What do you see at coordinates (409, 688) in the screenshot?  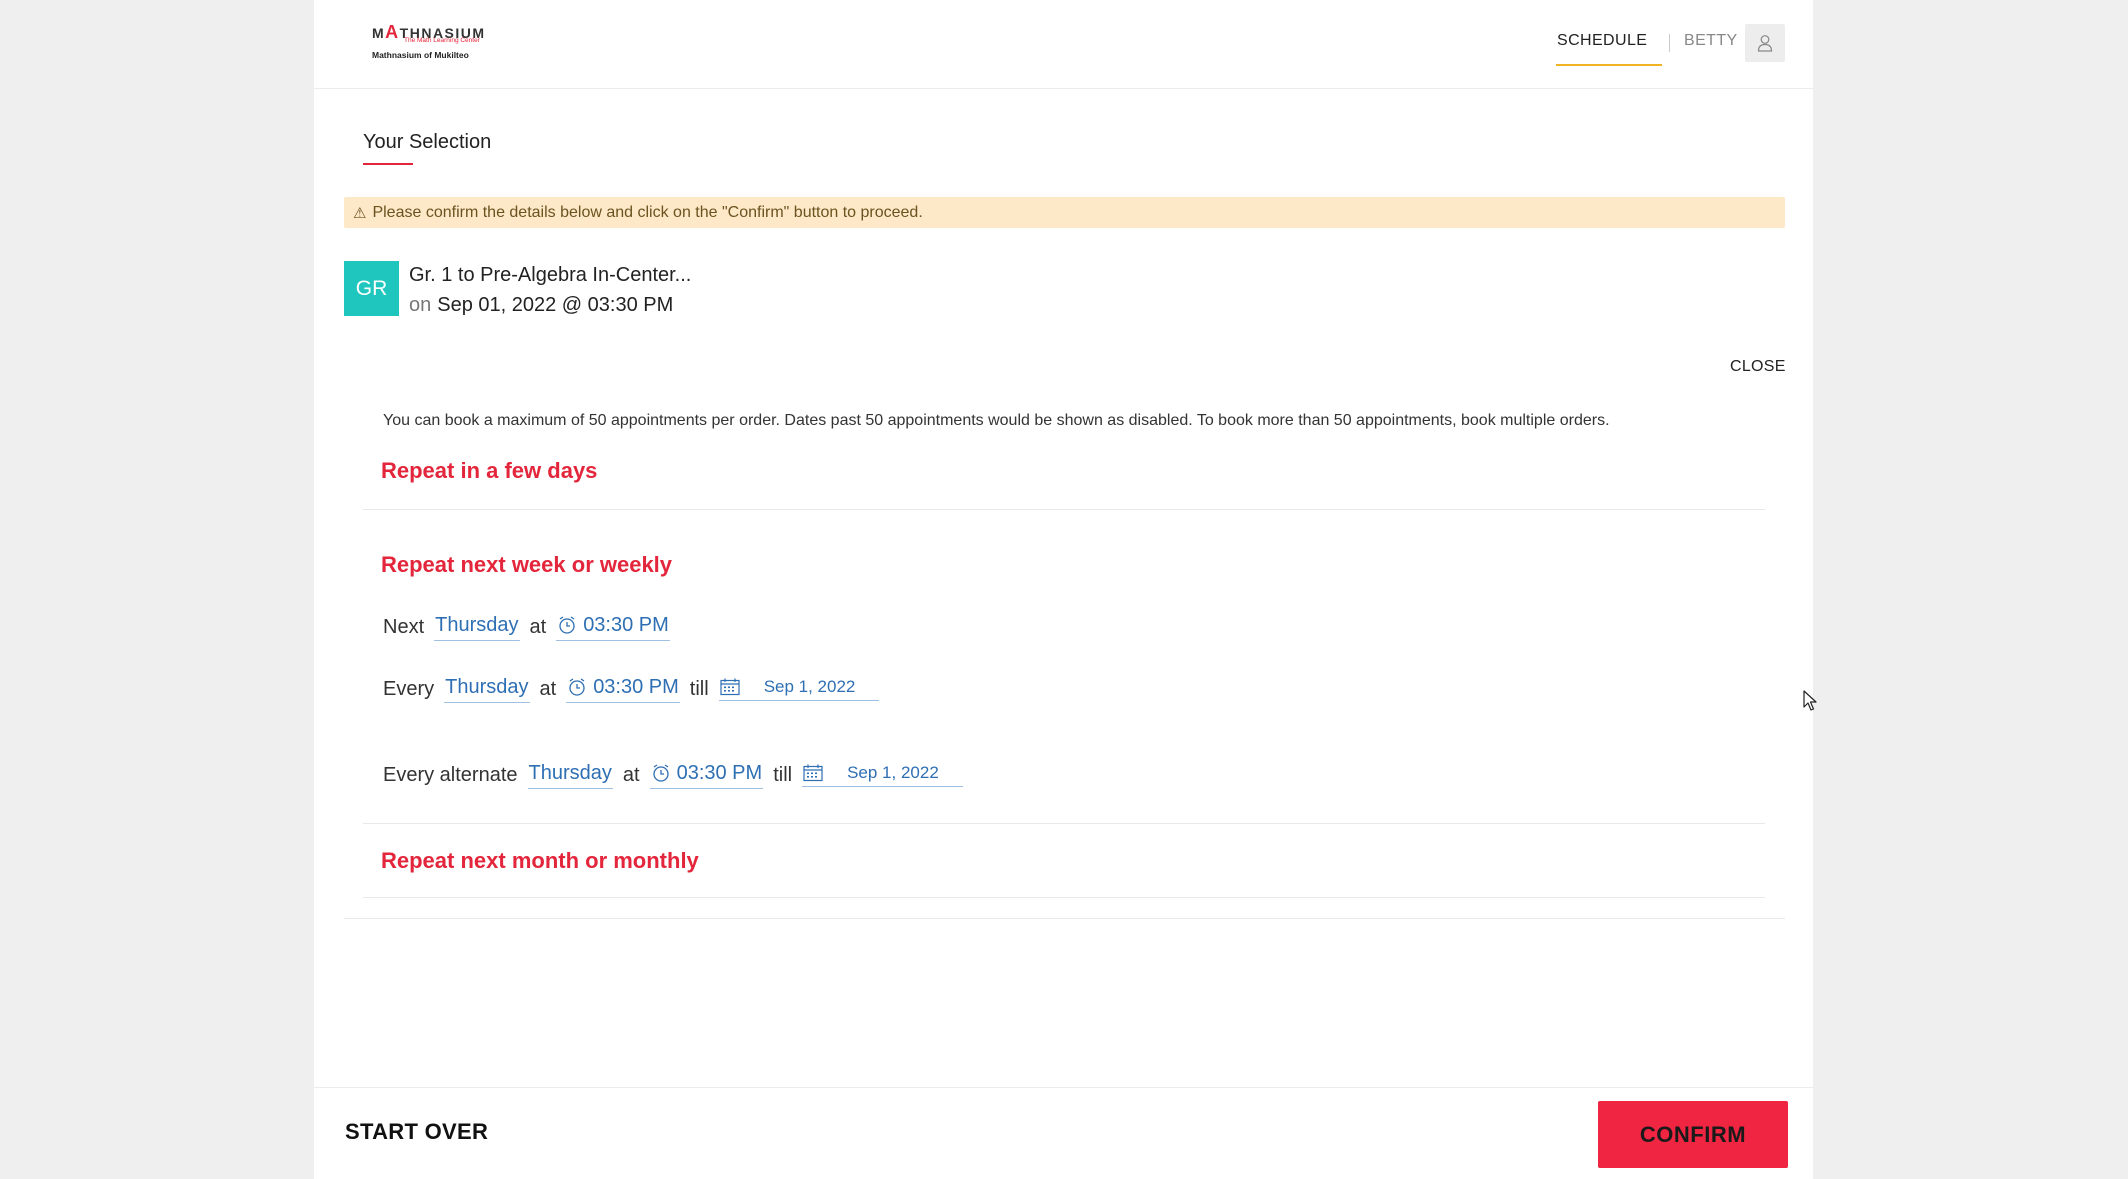 I see `every-label: Every` at bounding box center [409, 688].